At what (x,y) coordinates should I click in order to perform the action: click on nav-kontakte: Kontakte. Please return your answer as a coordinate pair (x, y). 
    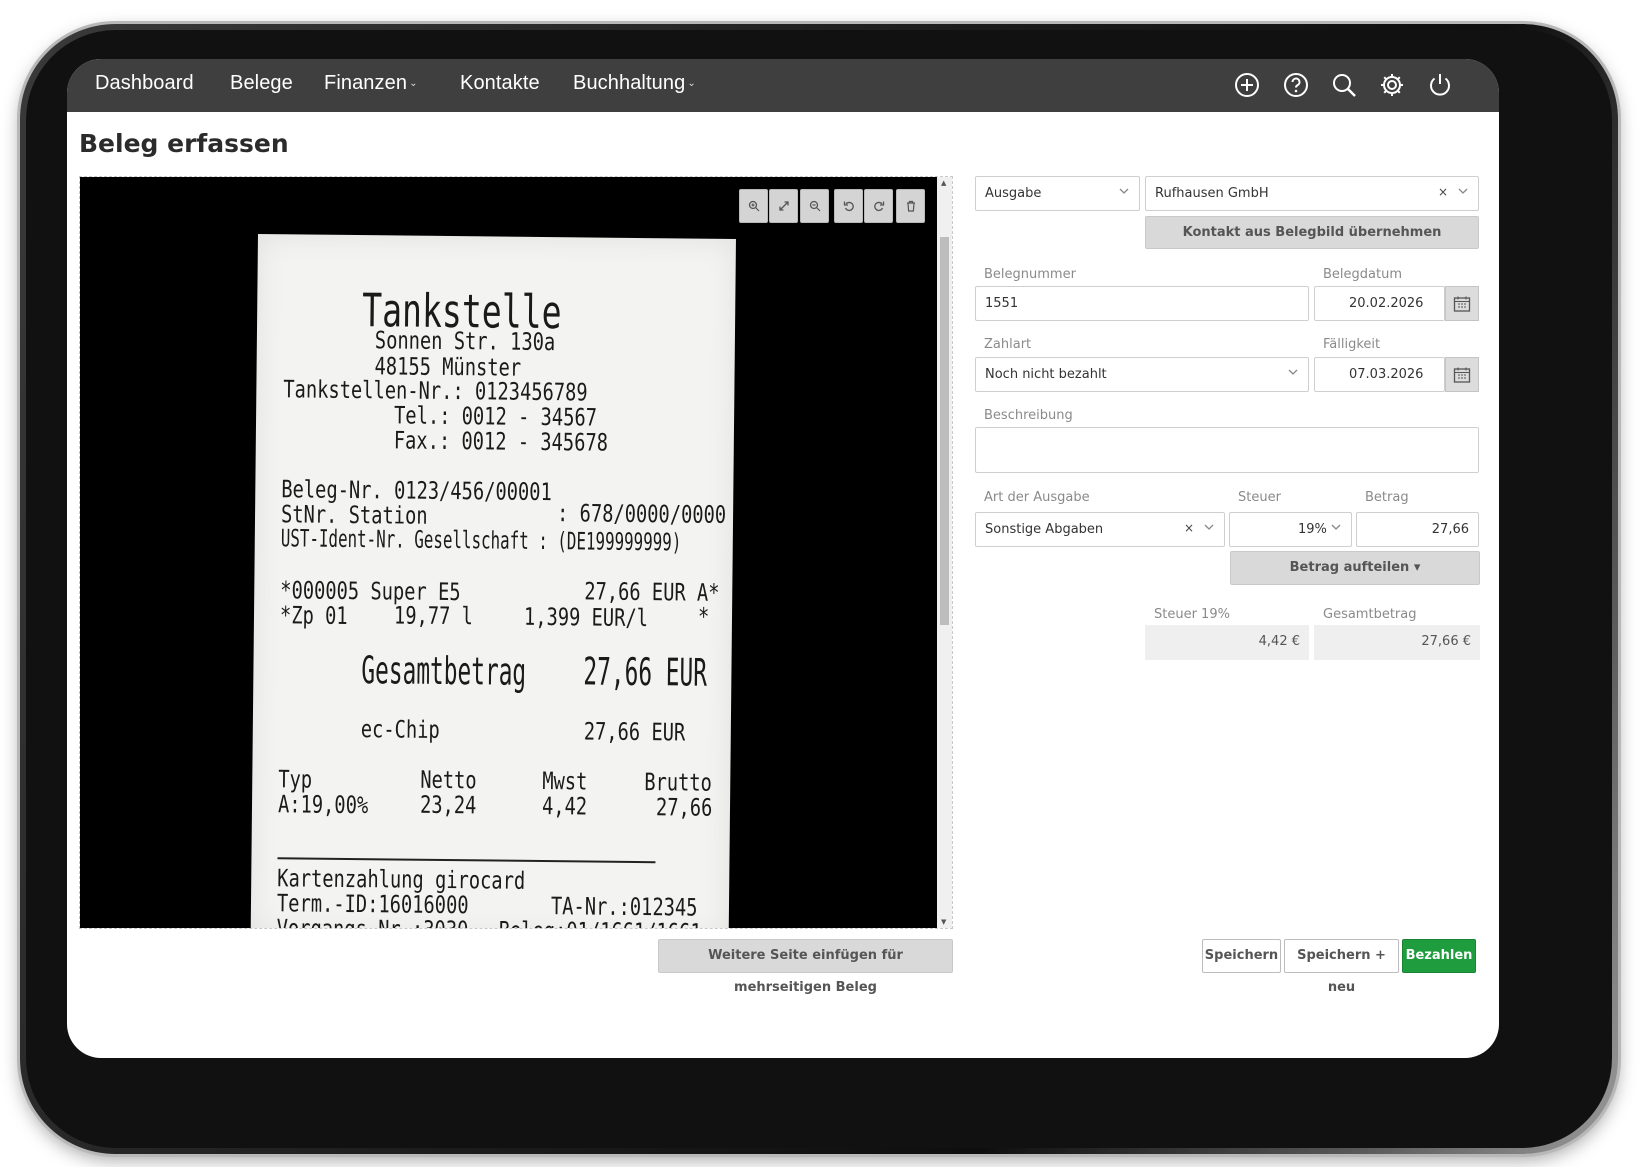
    Looking at the image, I should click on (500, 83).